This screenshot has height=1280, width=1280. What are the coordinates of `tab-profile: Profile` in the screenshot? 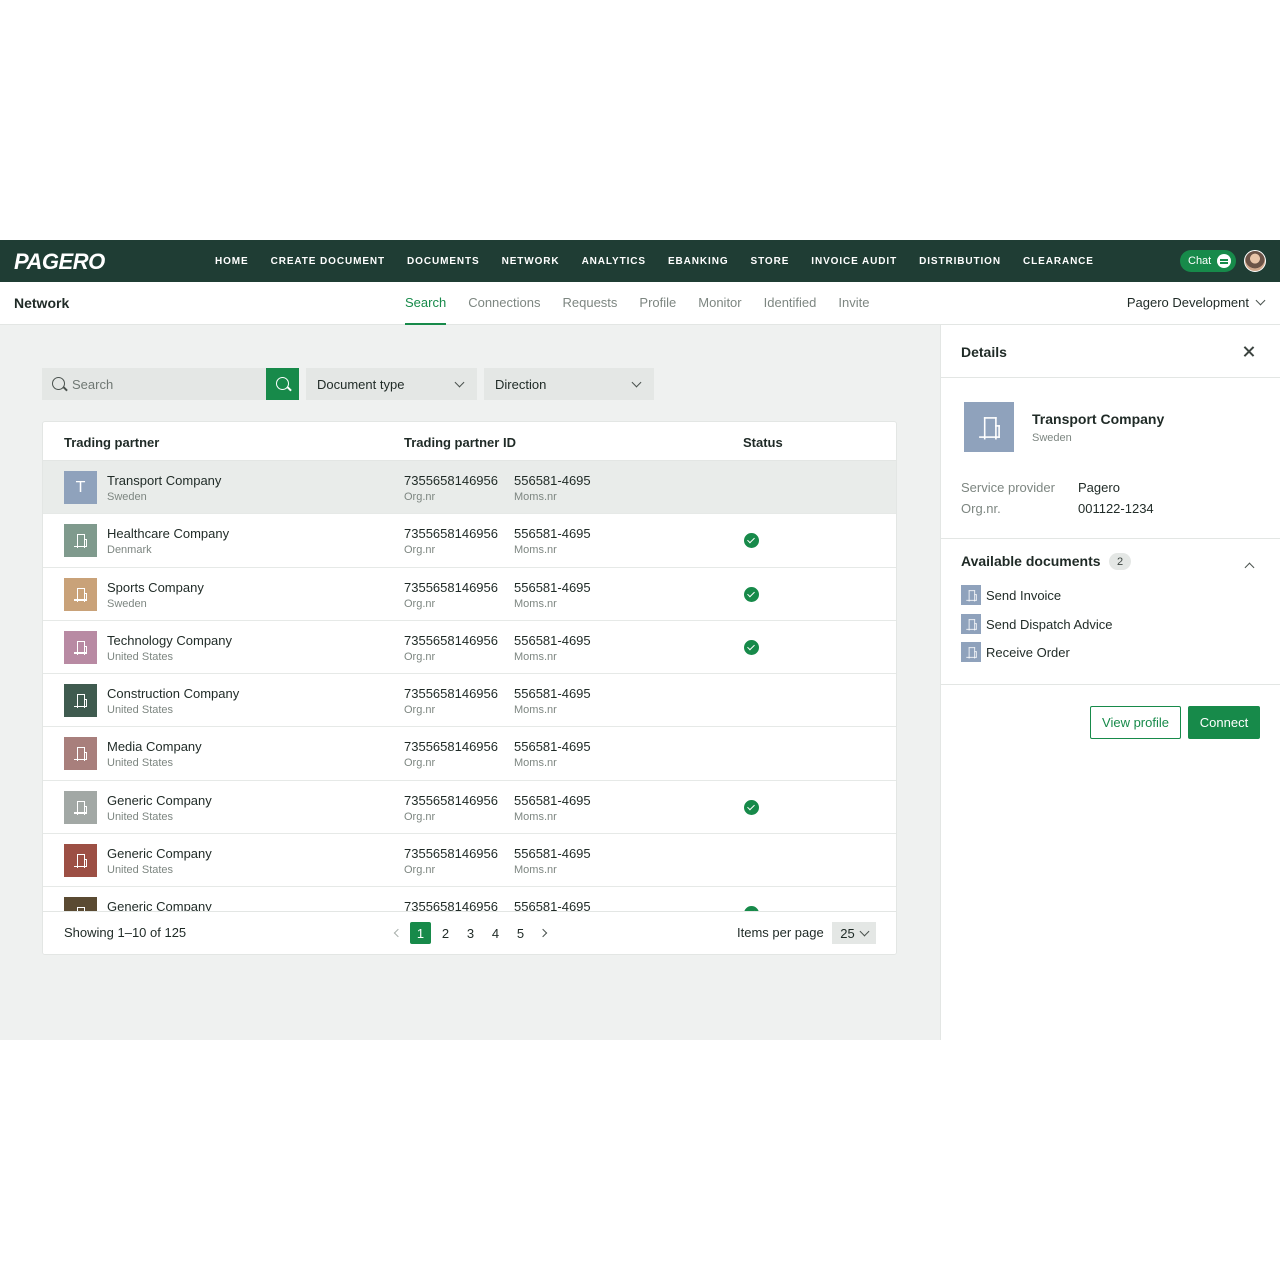 It's located at (657, 303).